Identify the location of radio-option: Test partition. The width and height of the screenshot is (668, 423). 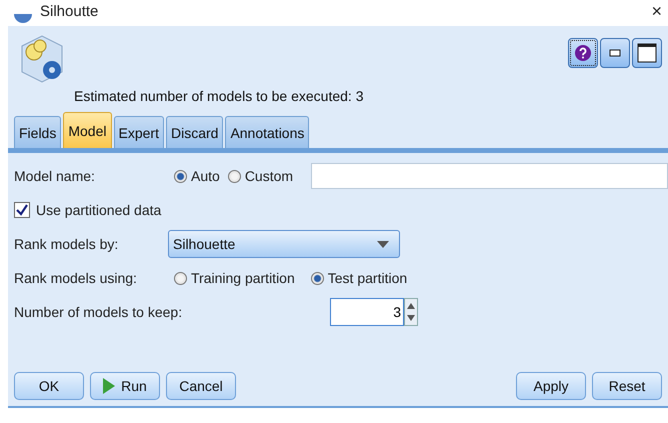
(359, 278).